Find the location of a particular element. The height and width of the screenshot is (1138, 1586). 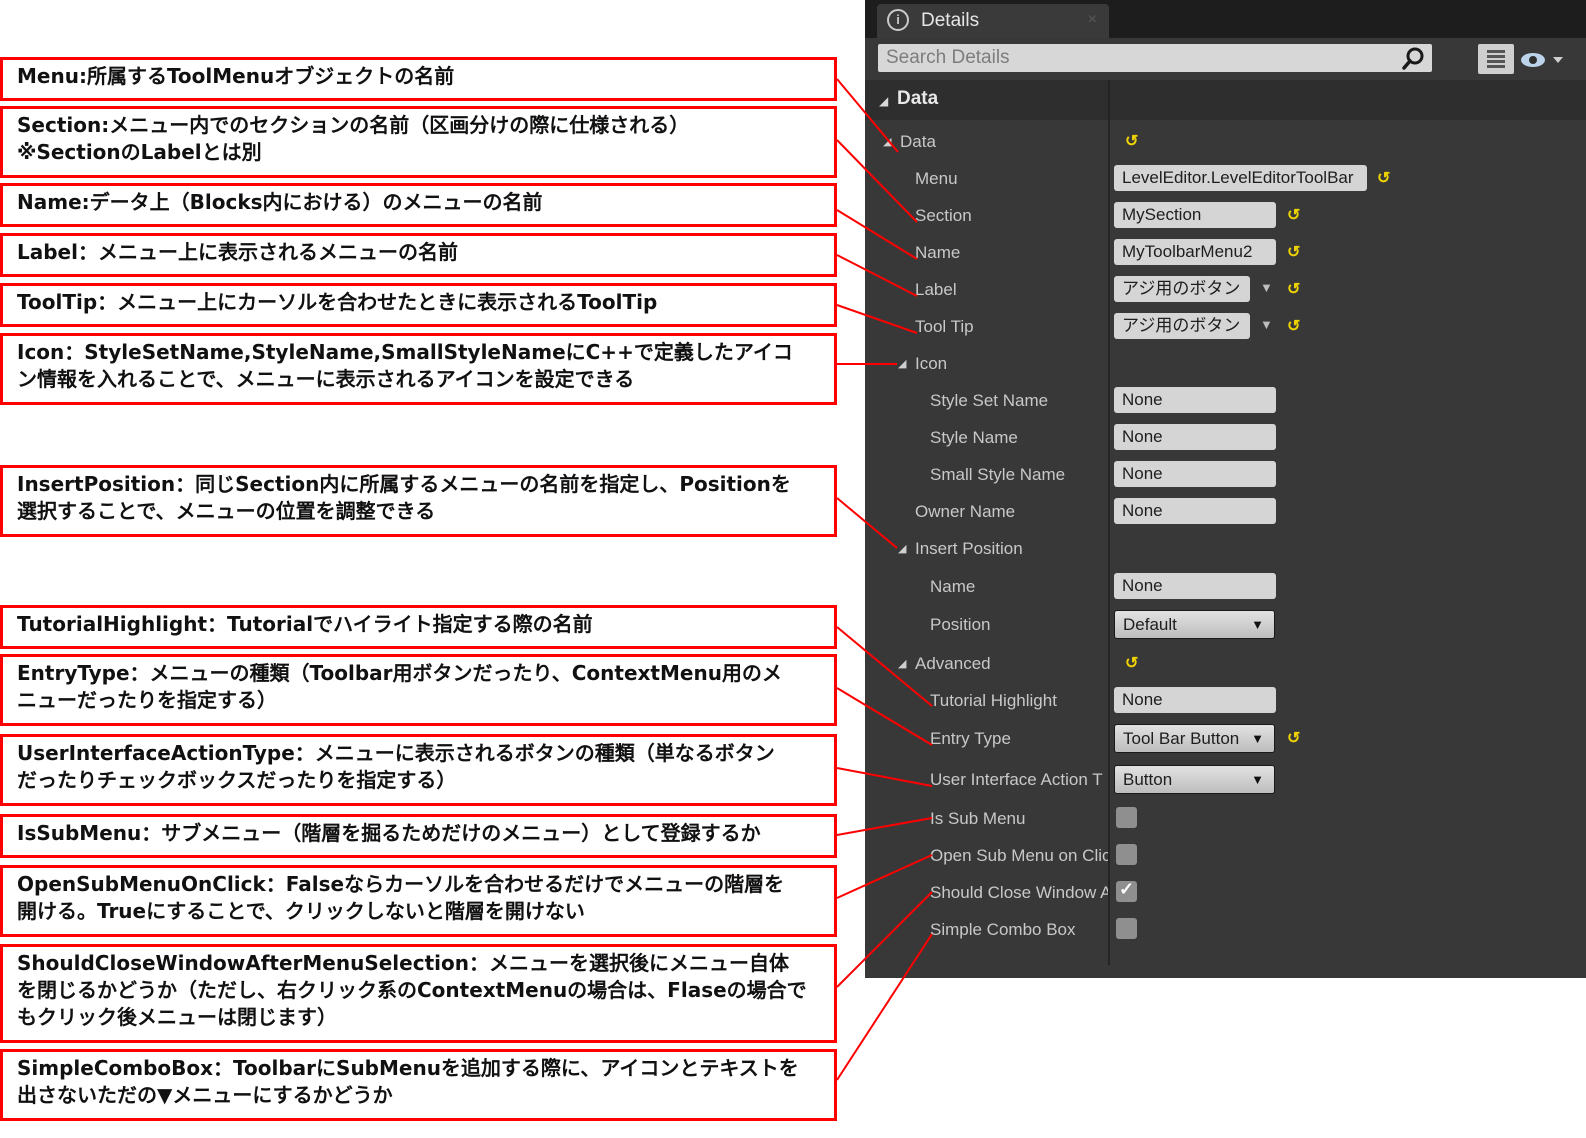

search-input: Search Details is located at coordinates (1155, 58).